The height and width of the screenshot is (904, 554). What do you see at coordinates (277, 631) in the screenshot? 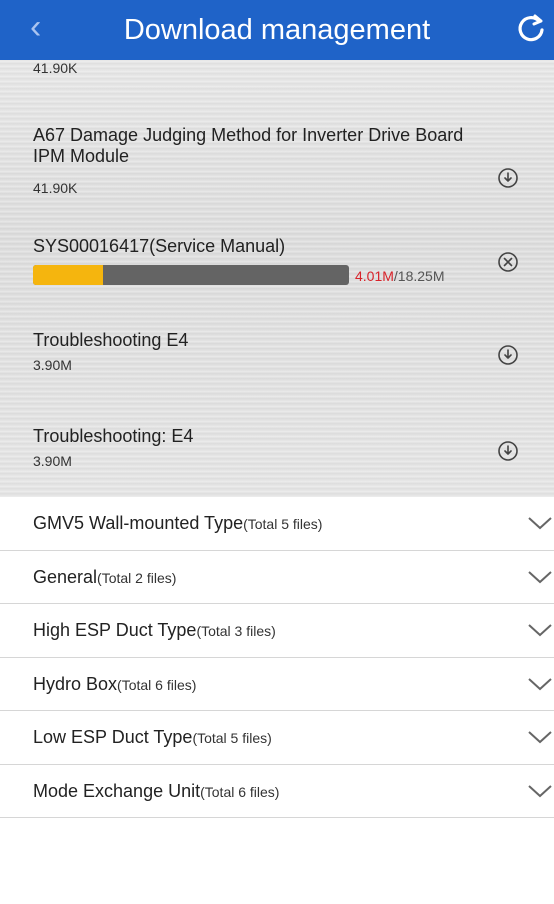
I see `category-row: High ESP Duct Type(Total 3 files)` at bounding box center [277, 631].